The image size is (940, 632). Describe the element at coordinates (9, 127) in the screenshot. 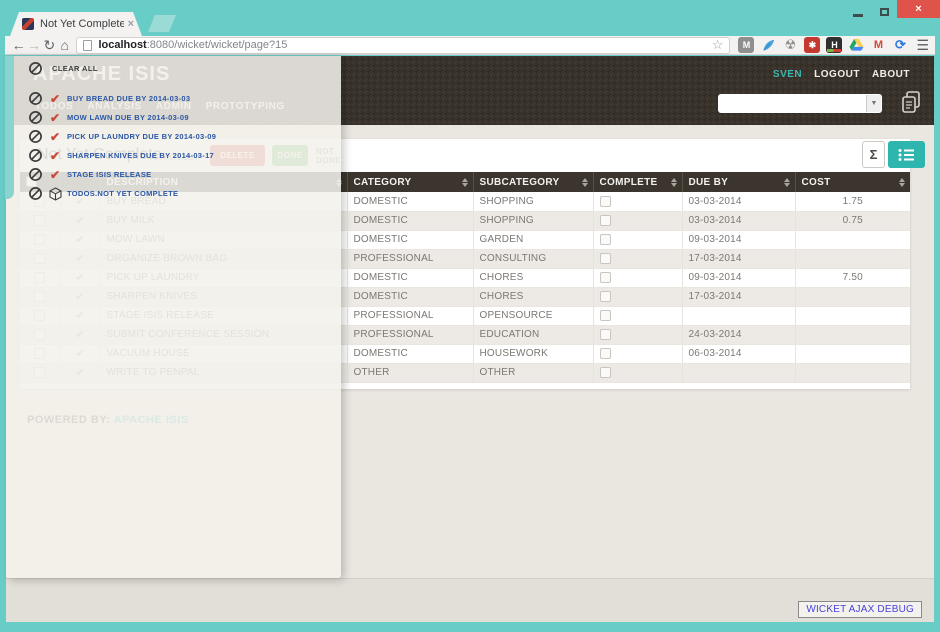

I see `side-handle` at that location.